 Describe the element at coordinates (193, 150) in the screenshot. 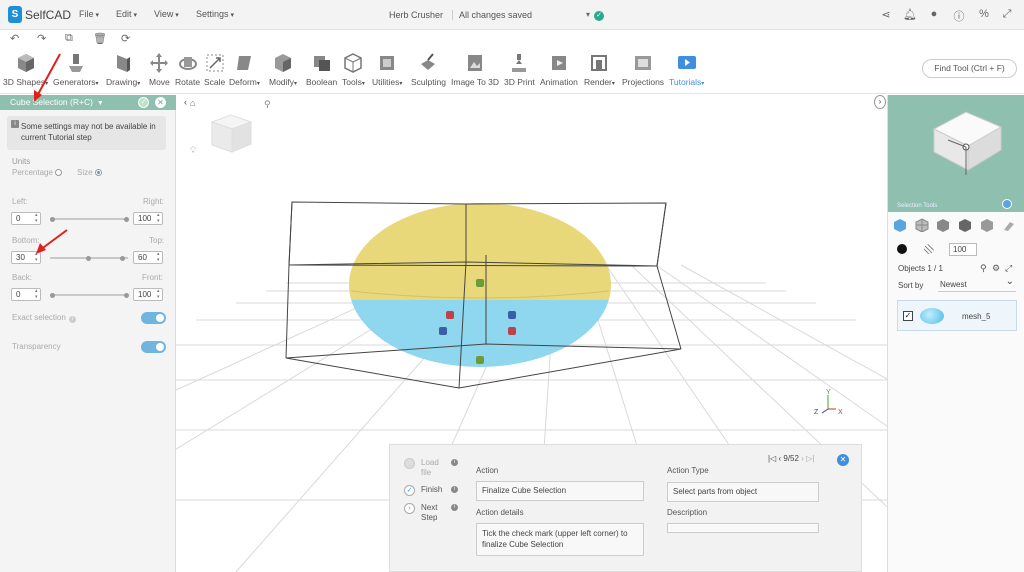

I see `light-bulb-icon: 💡︎` at that location.